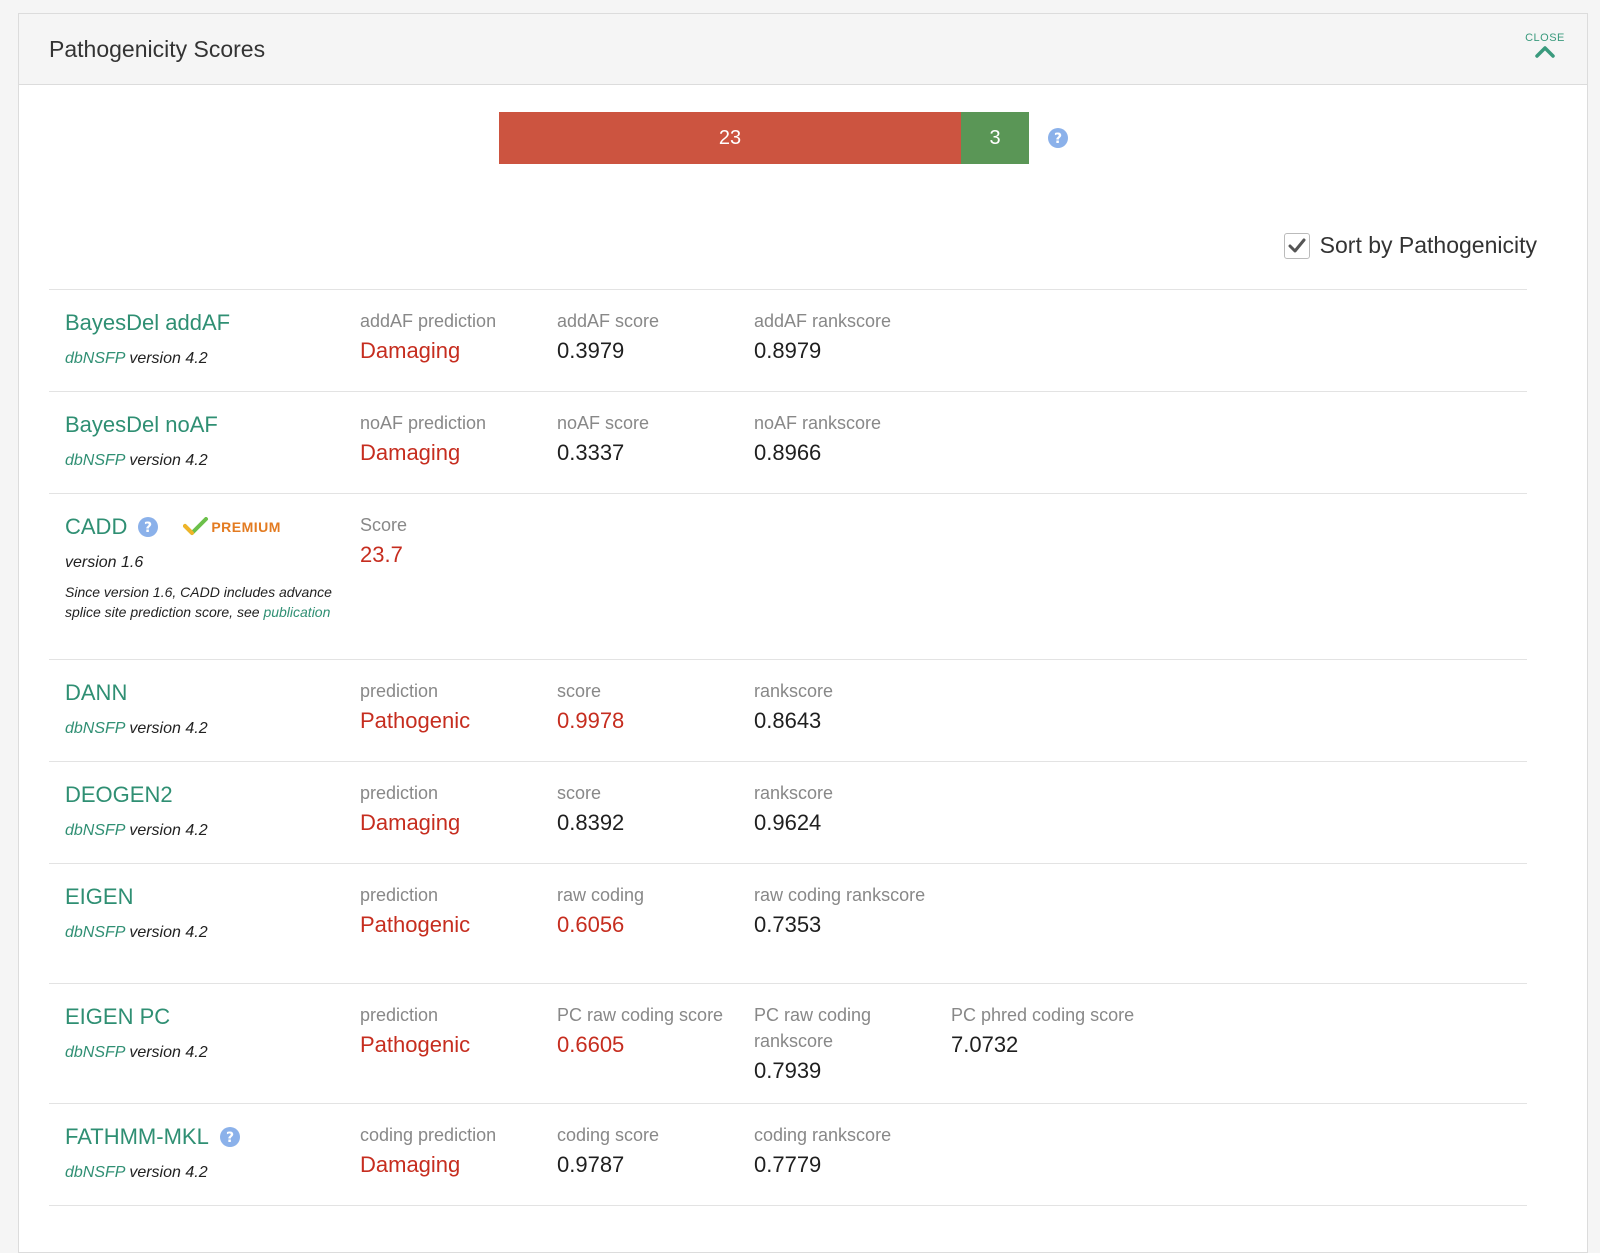 This screenshot has height=1253, width=1600. What do you see at coordinates (1043, 1015) in the screenshot?
I see `metric-label: PC phred coding score` at bounding box center [1043, 1015].